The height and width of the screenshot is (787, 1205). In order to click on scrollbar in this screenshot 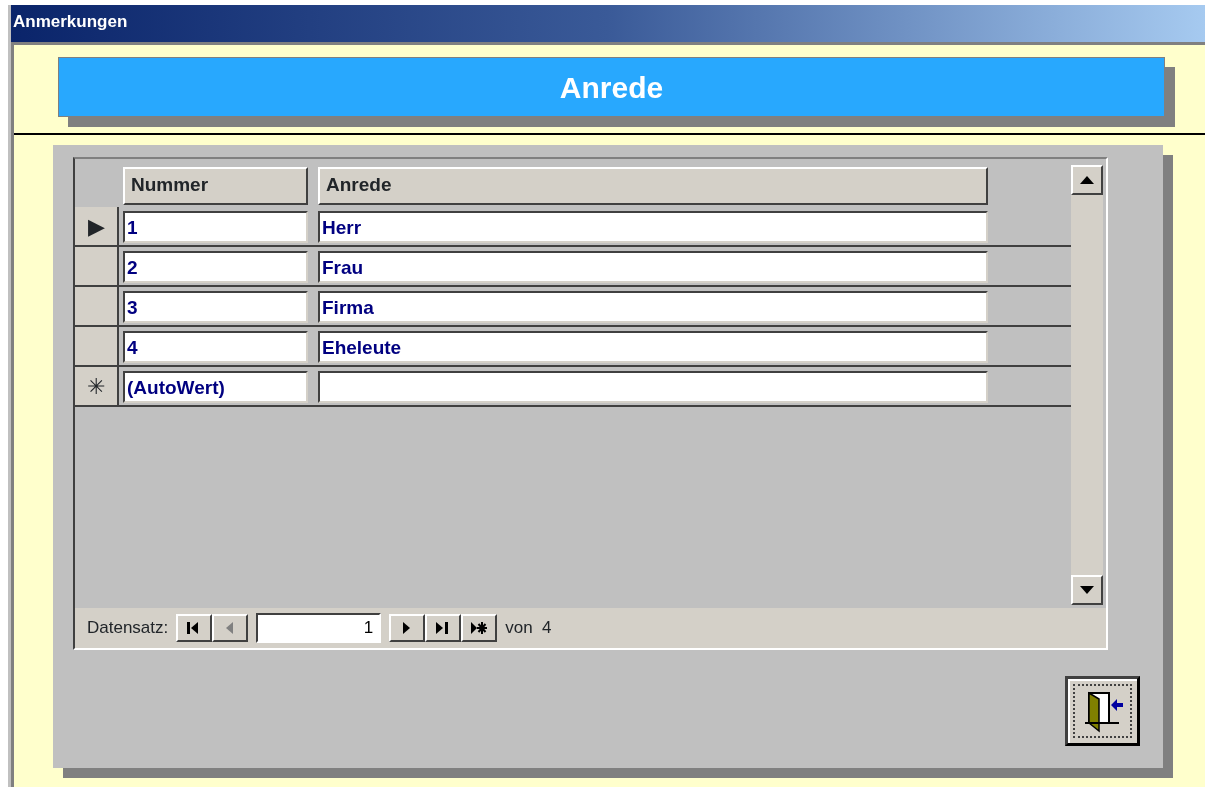, I will do `click(1087, 385)`.